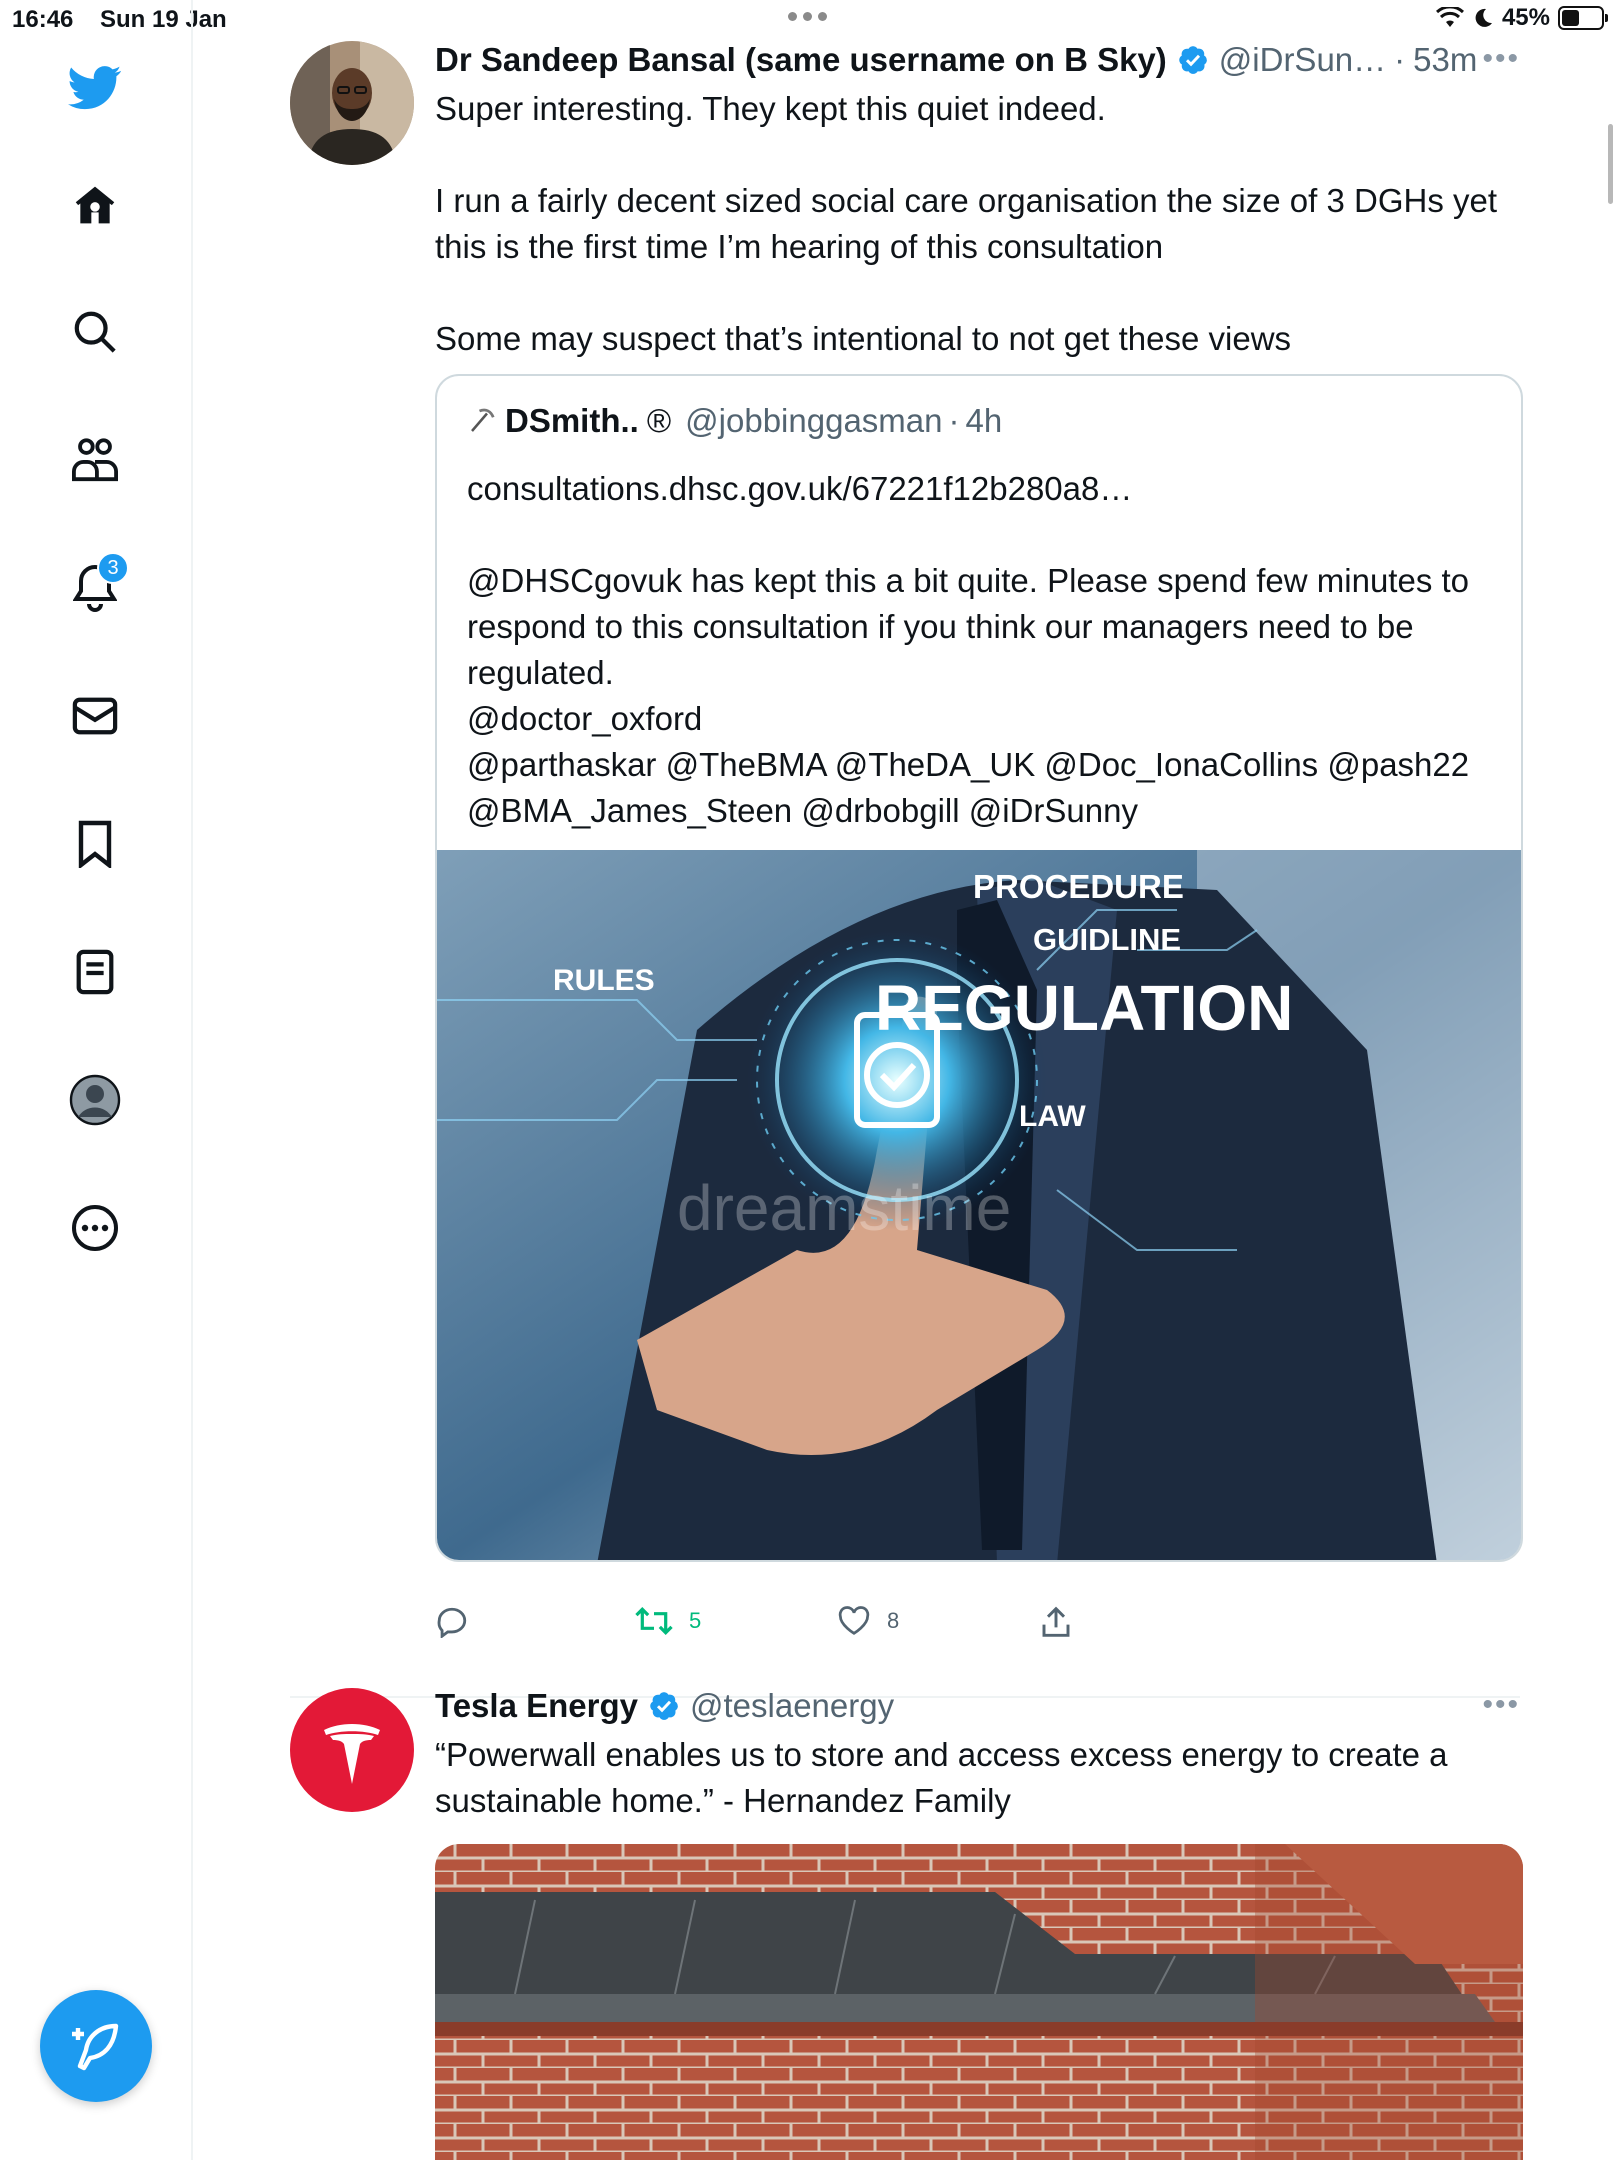 The height and width of the screenshot is (2160, 1620). Describe the element at coordinates (95, 1100) in the screenshot. I see `profile-icon` at that location.